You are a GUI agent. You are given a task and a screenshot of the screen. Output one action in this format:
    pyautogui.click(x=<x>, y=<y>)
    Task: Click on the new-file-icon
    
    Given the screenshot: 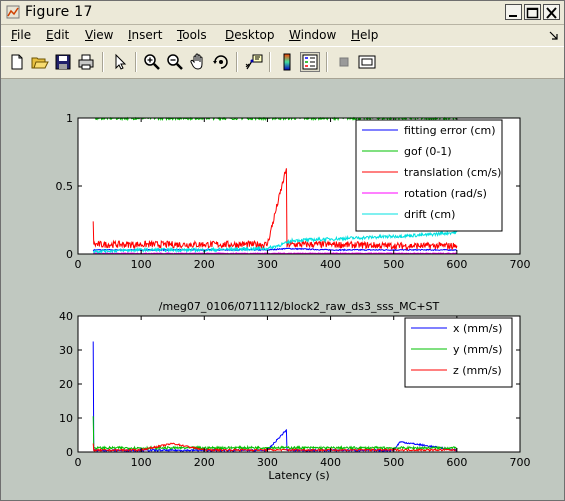 What is the action you would take?
    pyautogui.click(x=17, y=62)
    